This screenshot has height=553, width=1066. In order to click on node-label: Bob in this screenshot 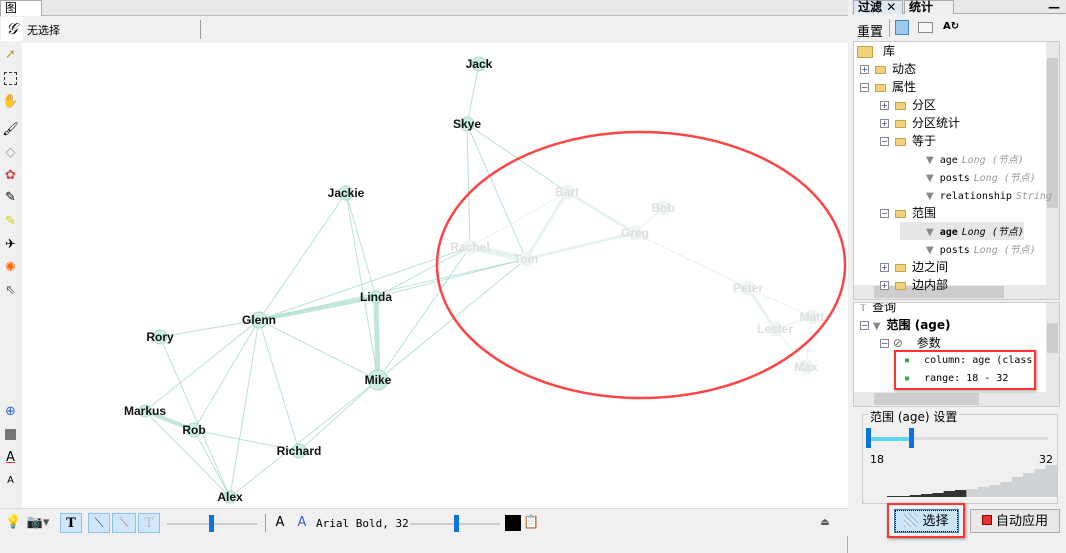, I will do `click(662, 208)`.